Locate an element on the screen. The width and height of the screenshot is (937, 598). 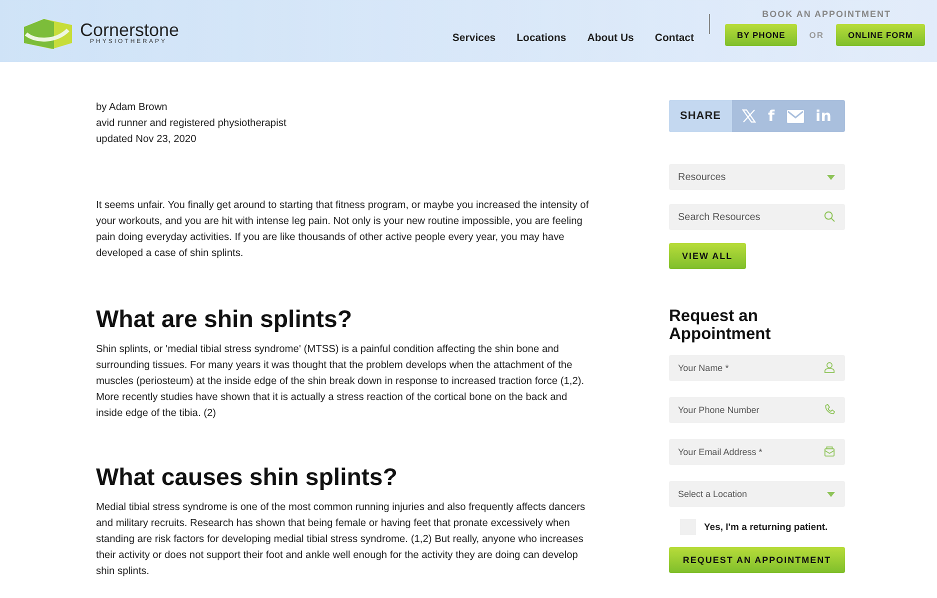
logo-name: Cornerstone is located at coordinates (130, 30).